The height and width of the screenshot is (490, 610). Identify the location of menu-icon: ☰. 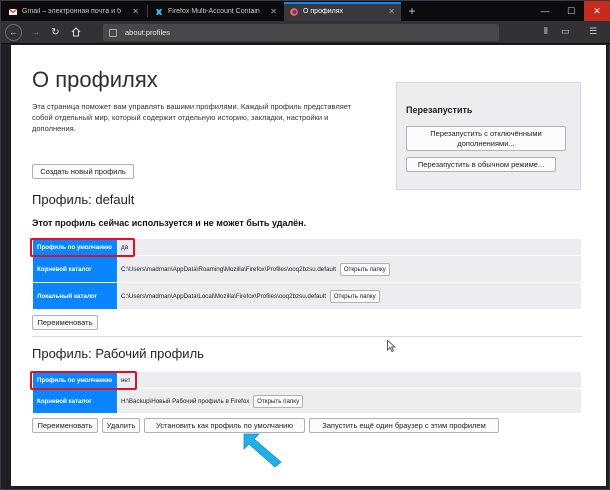
(593, 31).